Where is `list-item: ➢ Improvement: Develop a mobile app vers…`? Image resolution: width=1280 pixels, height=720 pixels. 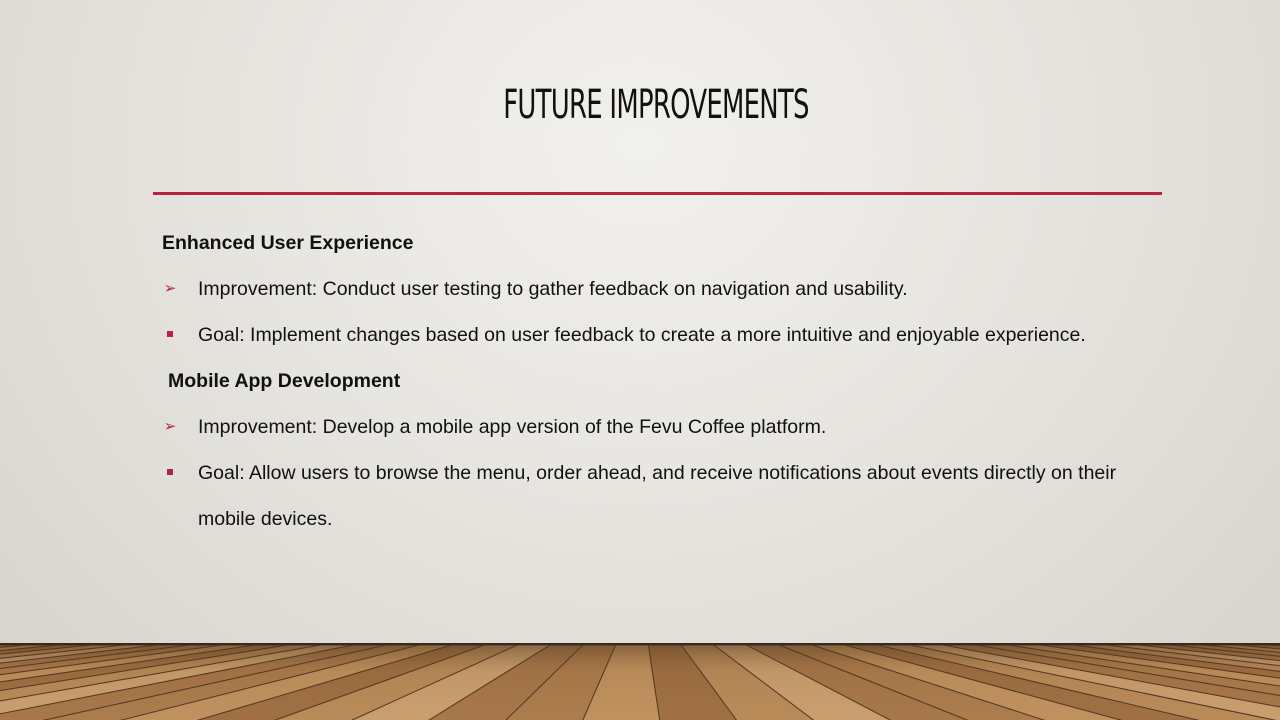 list-item: ➢ Improvement: Develop a mobile app vers… is located at coordinates (662, 427).